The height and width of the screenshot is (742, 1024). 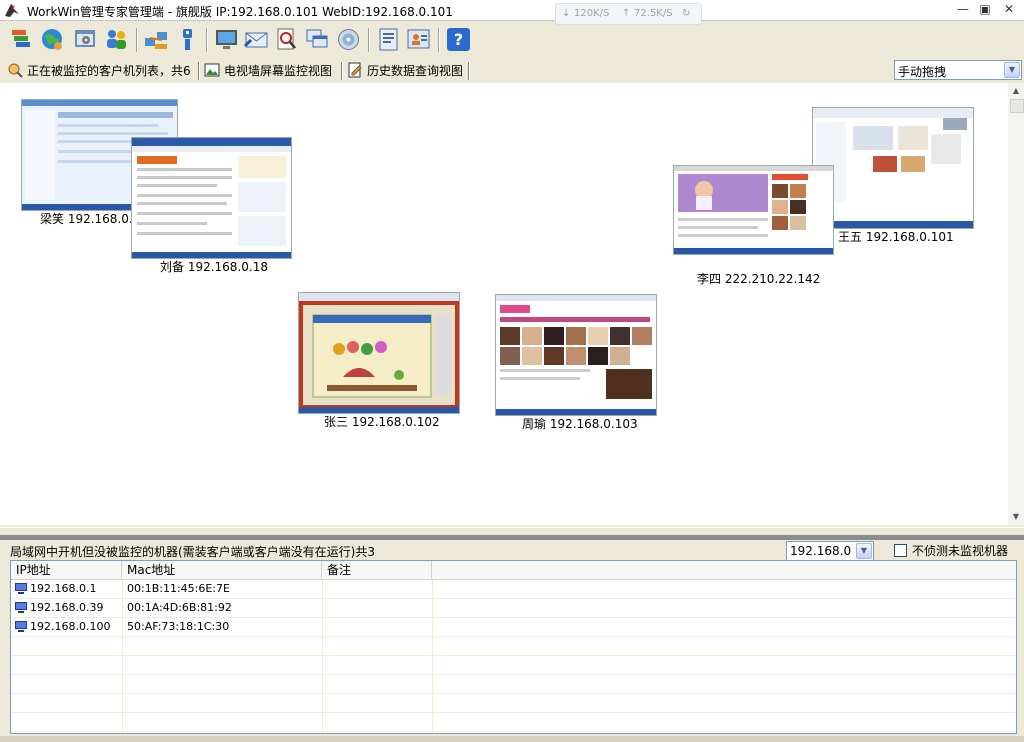 What do you see at coordinates (178, 626) in the screenshot?
I see `cell-mac: 50:AF:73:18:1C:30` at bounding box center [178, 626].